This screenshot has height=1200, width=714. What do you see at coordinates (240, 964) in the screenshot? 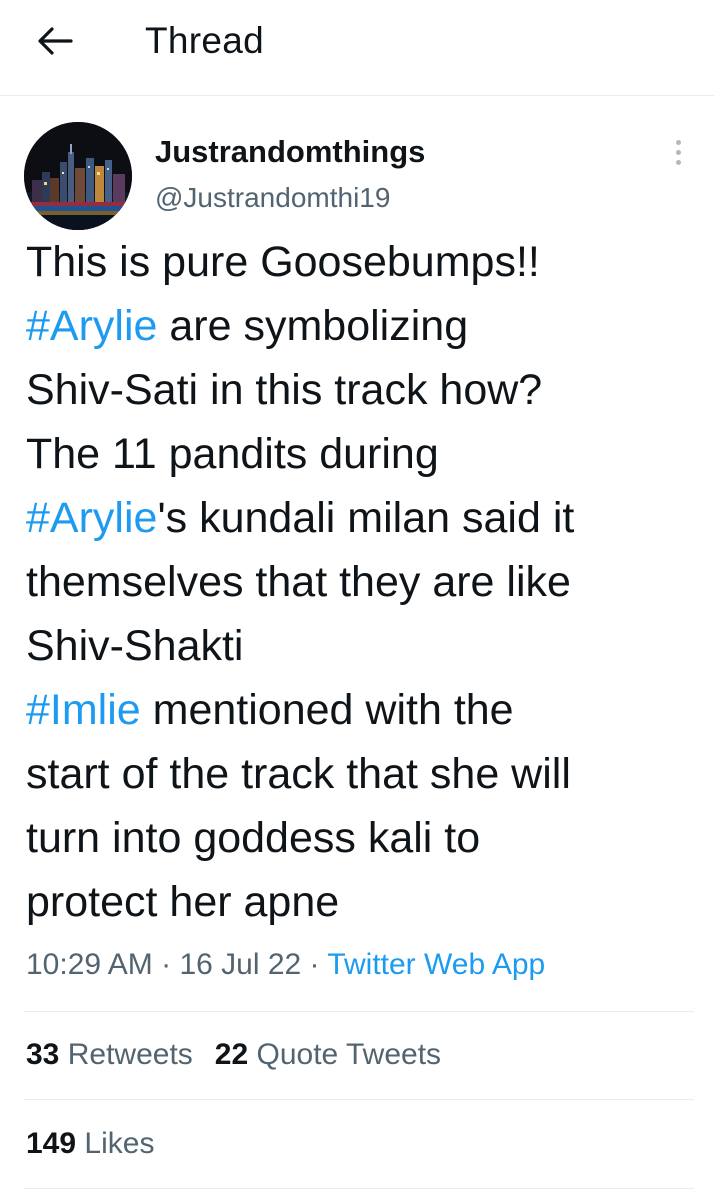
I see `tweet-date: 16 Jul 22` at bounding box center [240, 964].